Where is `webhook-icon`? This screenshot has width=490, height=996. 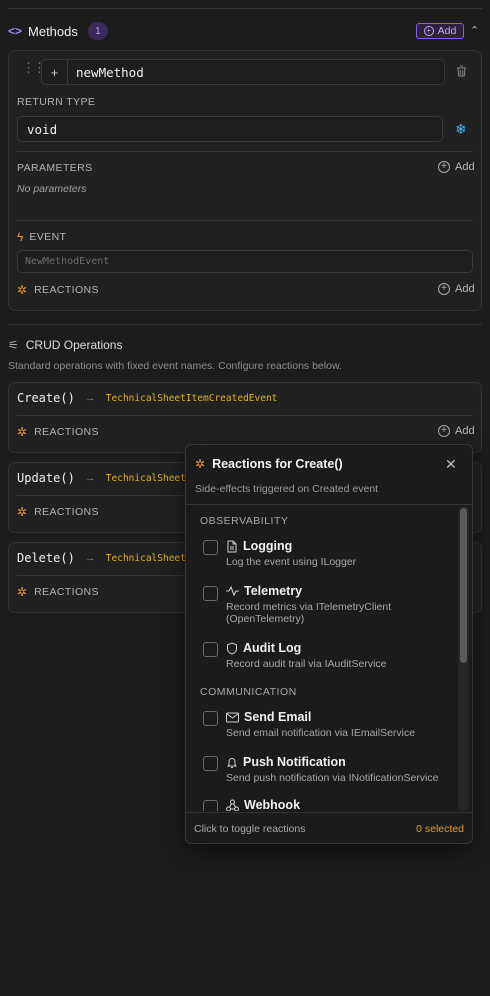
webhook-icon is located at coordinates (232, 805).